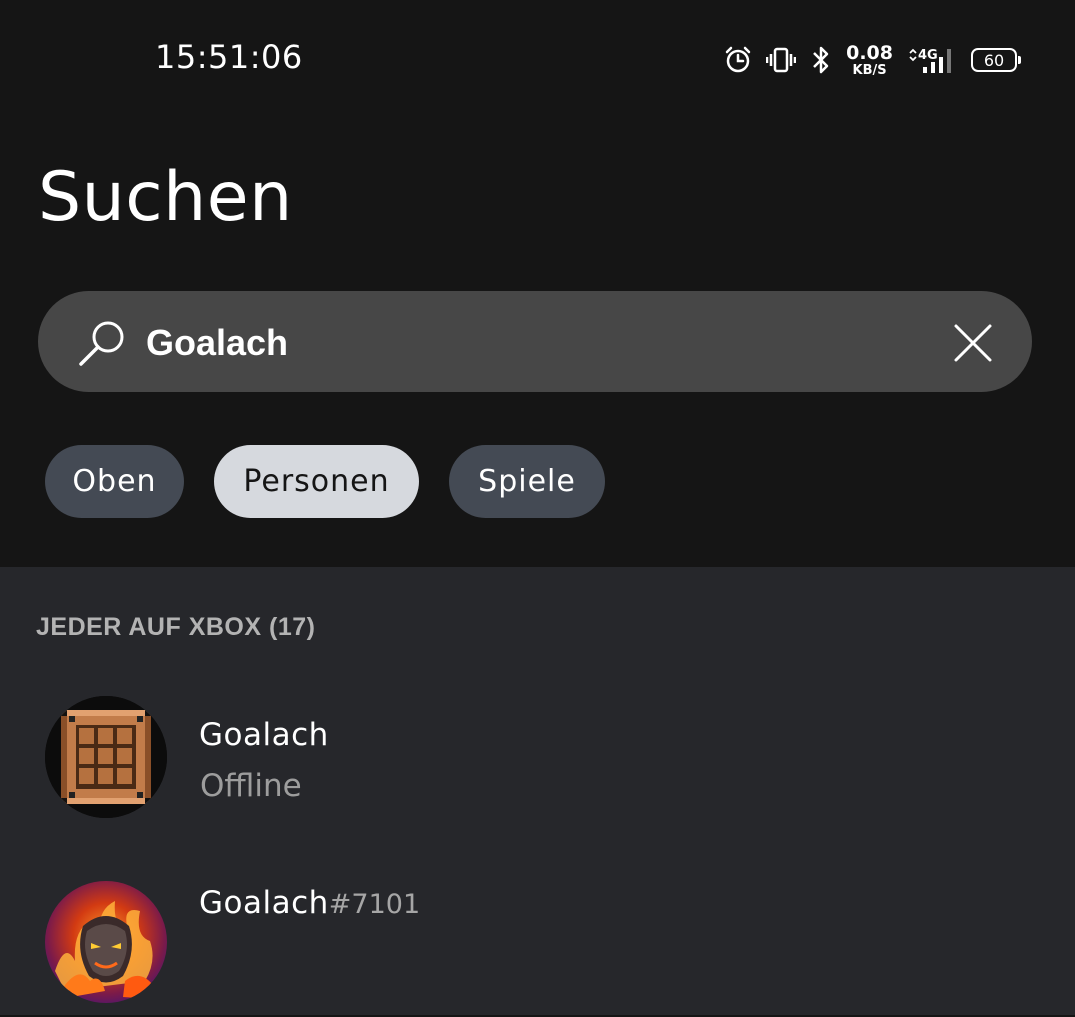 The width and height of the screenshot is (1075, 1017). I want to click on page-title: Suchen, so click(165, 197).